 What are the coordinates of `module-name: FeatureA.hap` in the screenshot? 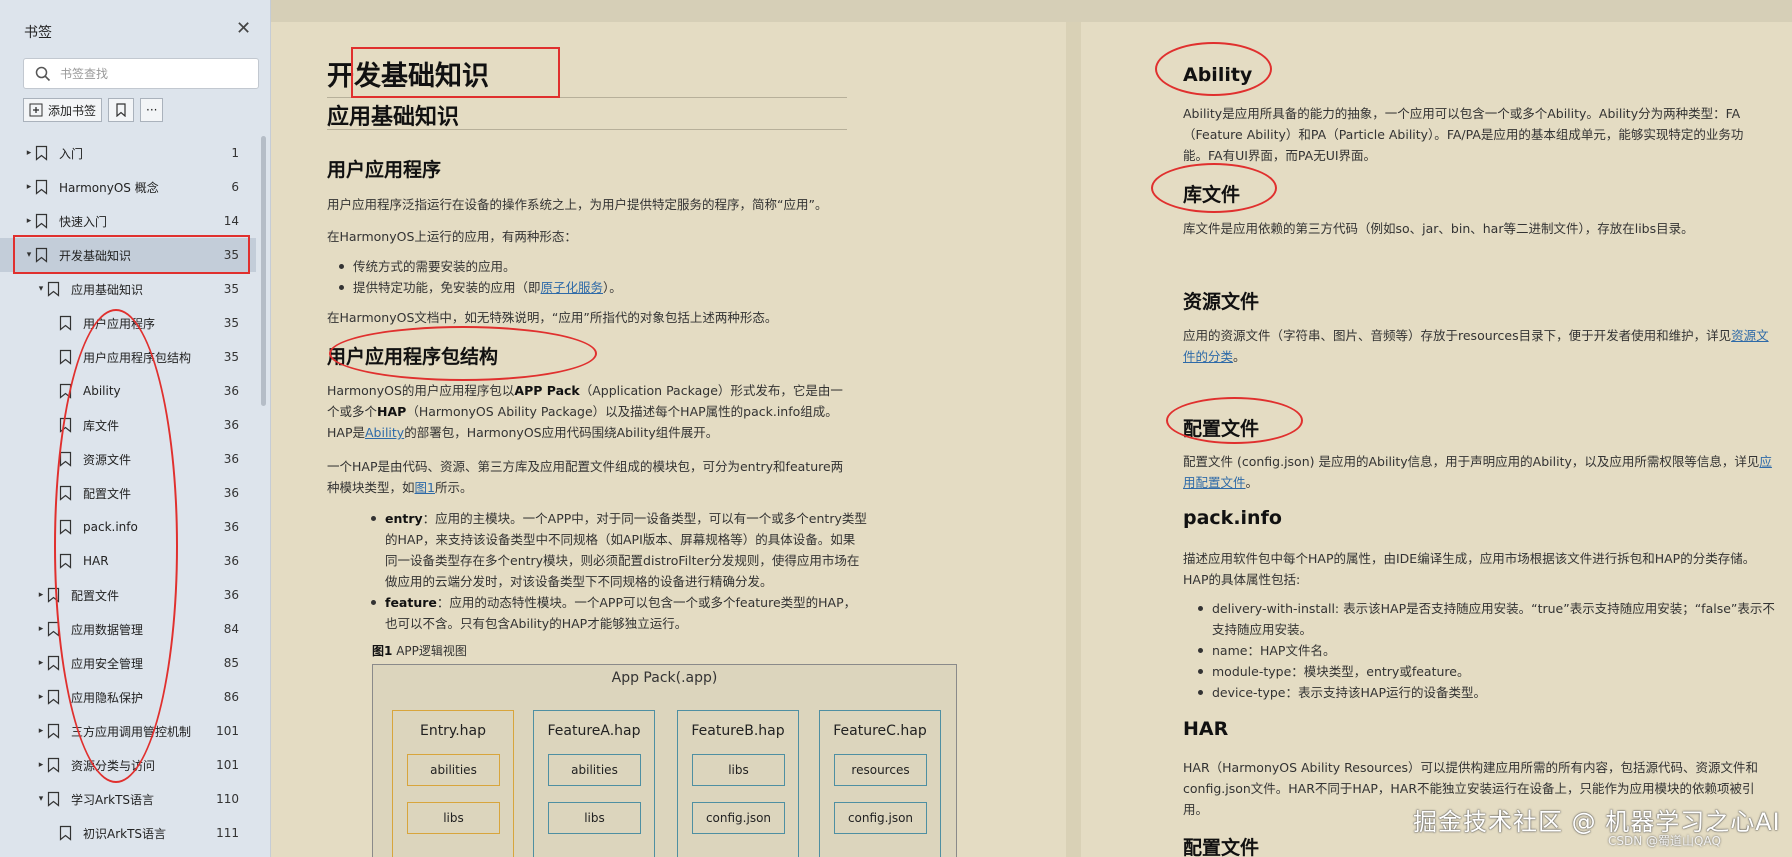 It's located at (594, 731).